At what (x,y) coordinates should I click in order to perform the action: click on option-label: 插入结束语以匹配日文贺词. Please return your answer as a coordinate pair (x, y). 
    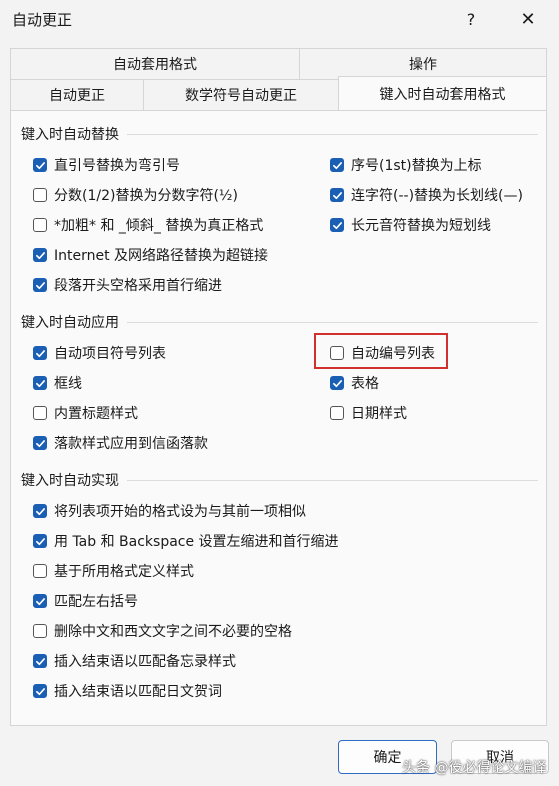
    Looking at the image, I should click on (138, 692).